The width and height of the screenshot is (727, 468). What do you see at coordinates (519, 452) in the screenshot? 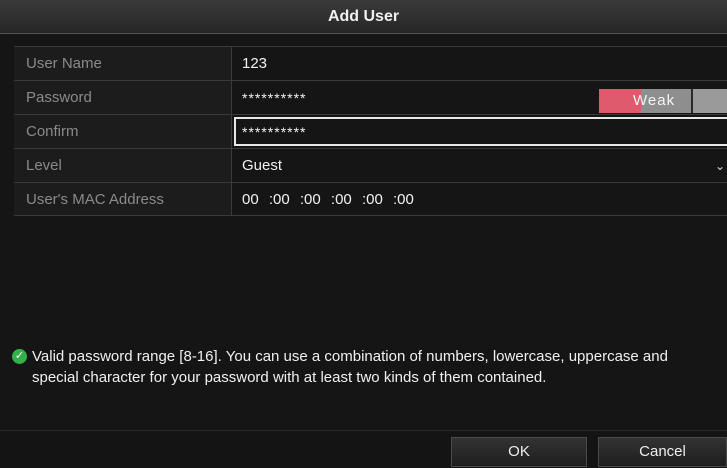
I see `ok-button: OK` at bounding box center [519, 452].